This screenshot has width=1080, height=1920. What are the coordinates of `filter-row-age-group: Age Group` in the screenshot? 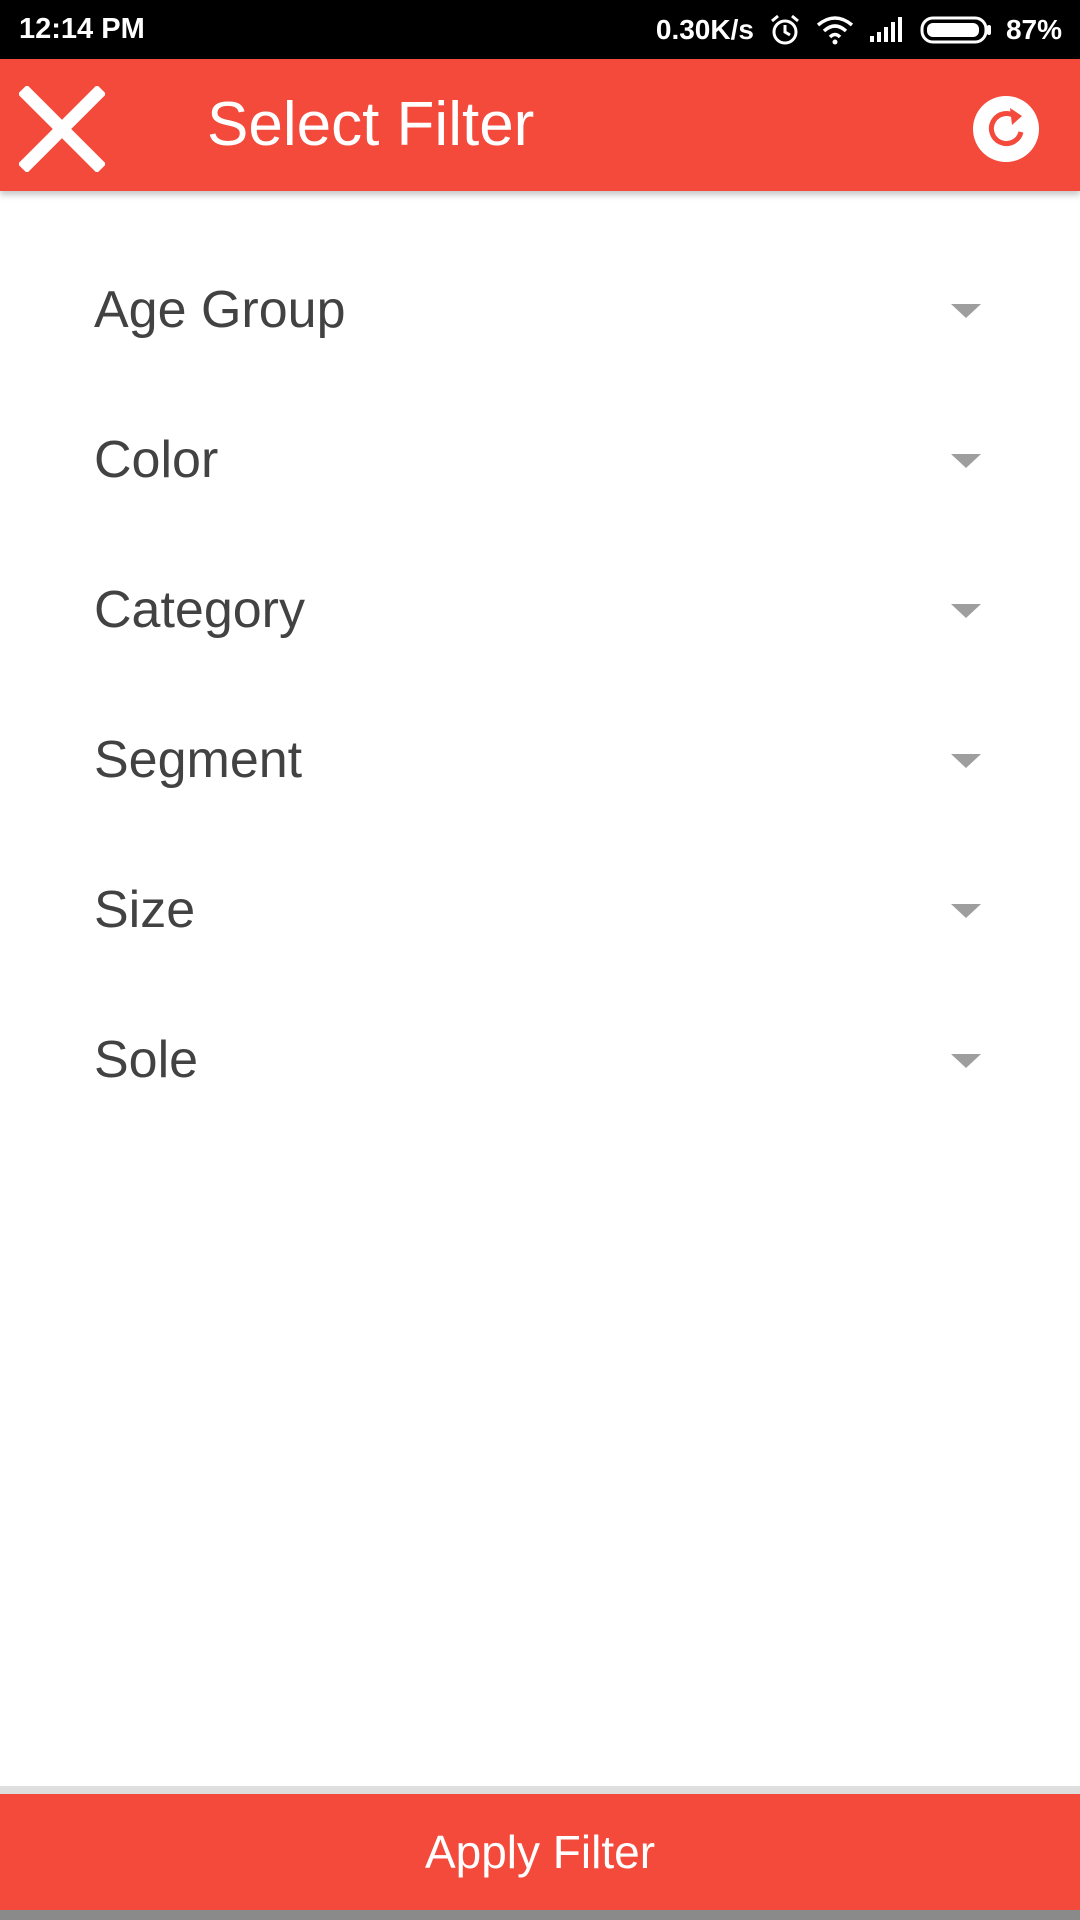 It's located at (540, 325).